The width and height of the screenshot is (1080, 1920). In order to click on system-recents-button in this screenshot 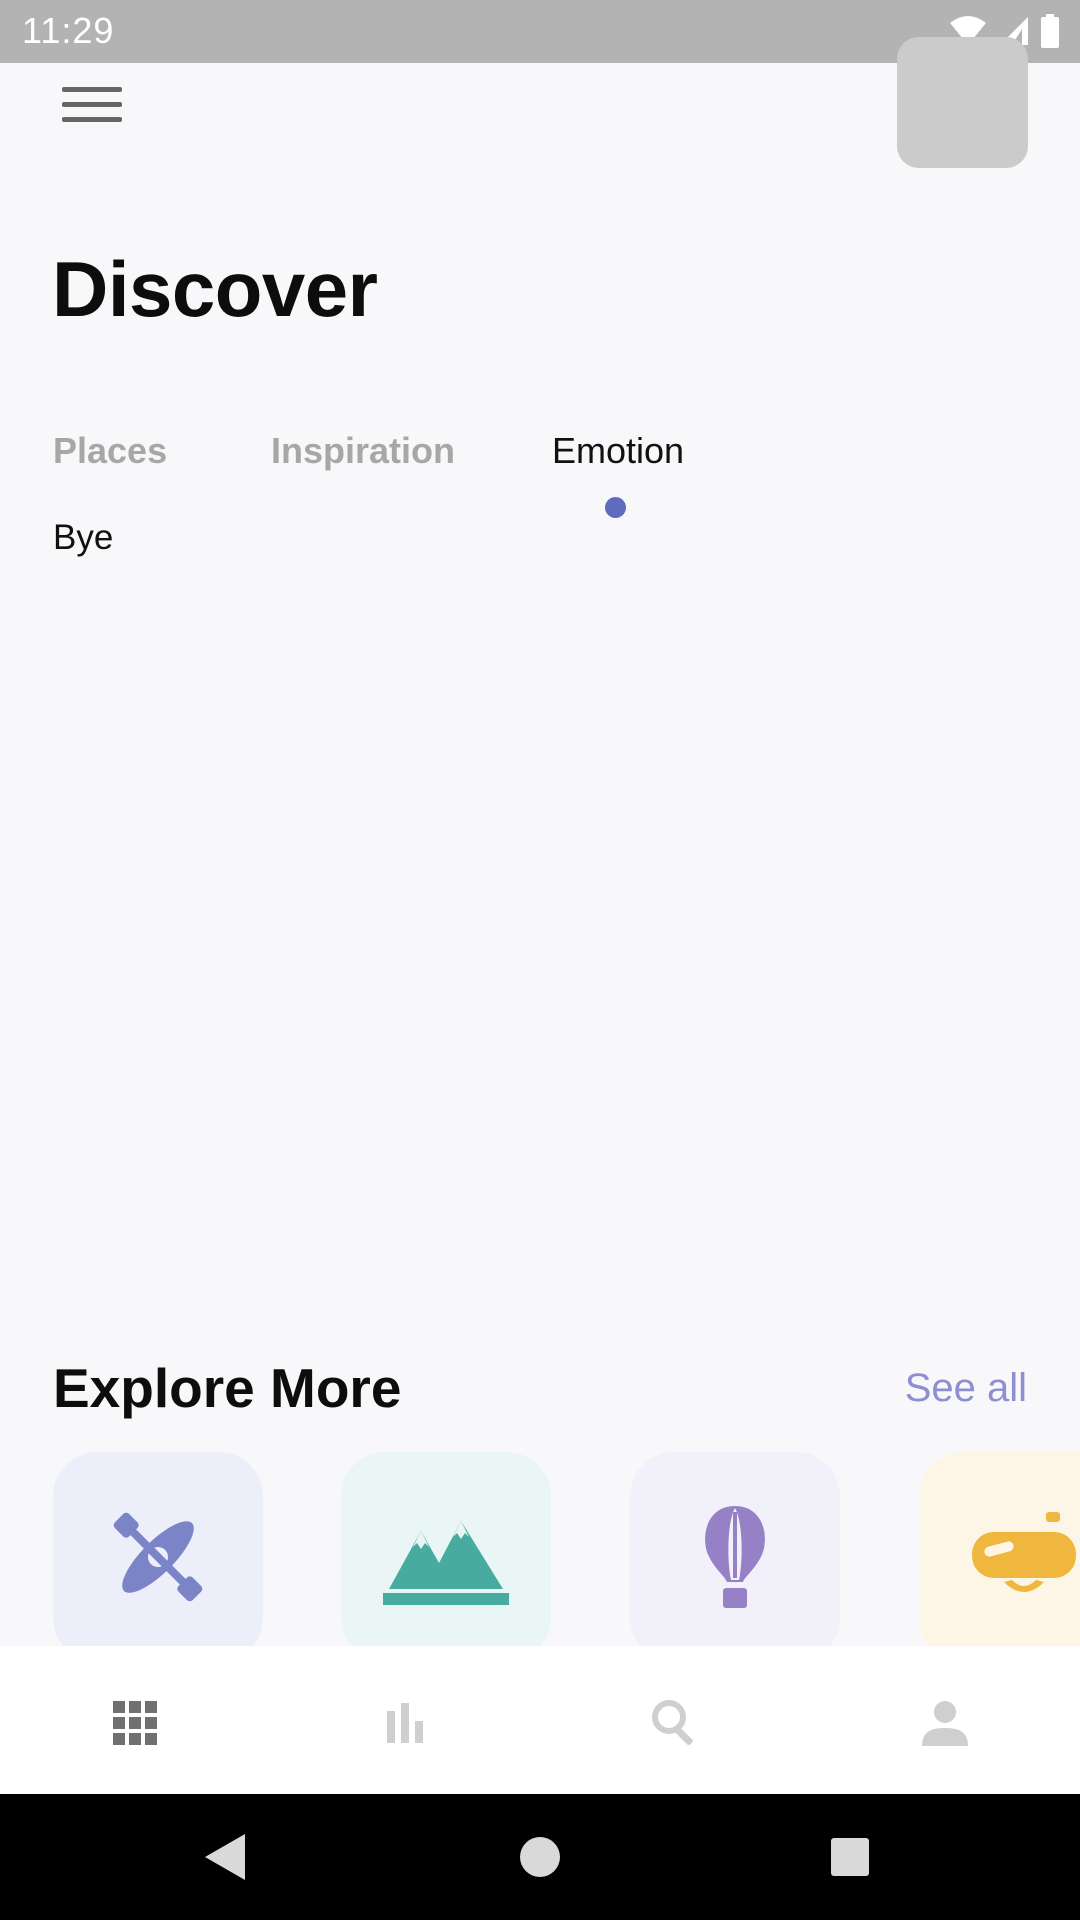, I will do `click(850, 1857)`.